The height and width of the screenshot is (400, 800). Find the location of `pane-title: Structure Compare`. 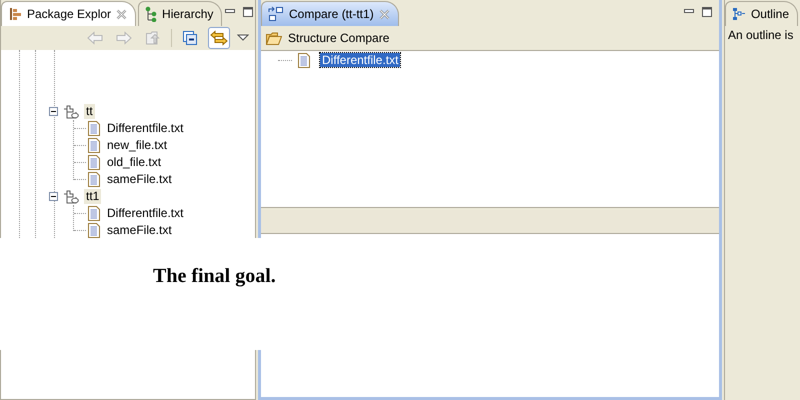

pane-title: Structure Compare is located at coordinates (339, 38).